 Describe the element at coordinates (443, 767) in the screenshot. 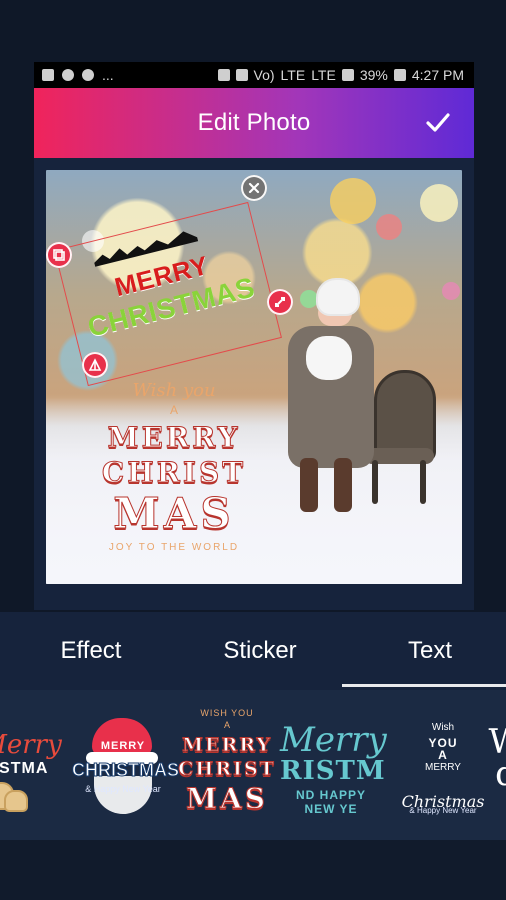

I see `preset-5-line3: MERRY` at that location.